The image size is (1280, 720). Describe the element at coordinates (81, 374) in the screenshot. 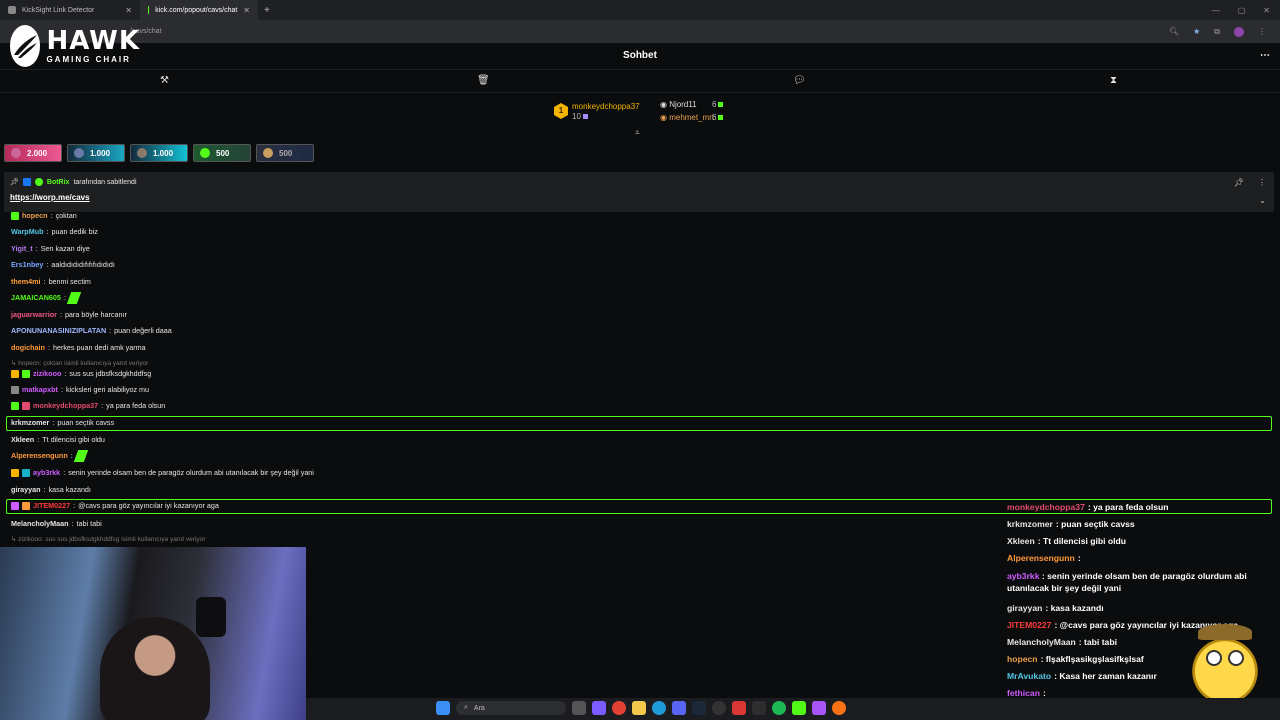

I see `chat-message: zizikooo: sus sus jdbsfksdgkhddfsg` at that location.